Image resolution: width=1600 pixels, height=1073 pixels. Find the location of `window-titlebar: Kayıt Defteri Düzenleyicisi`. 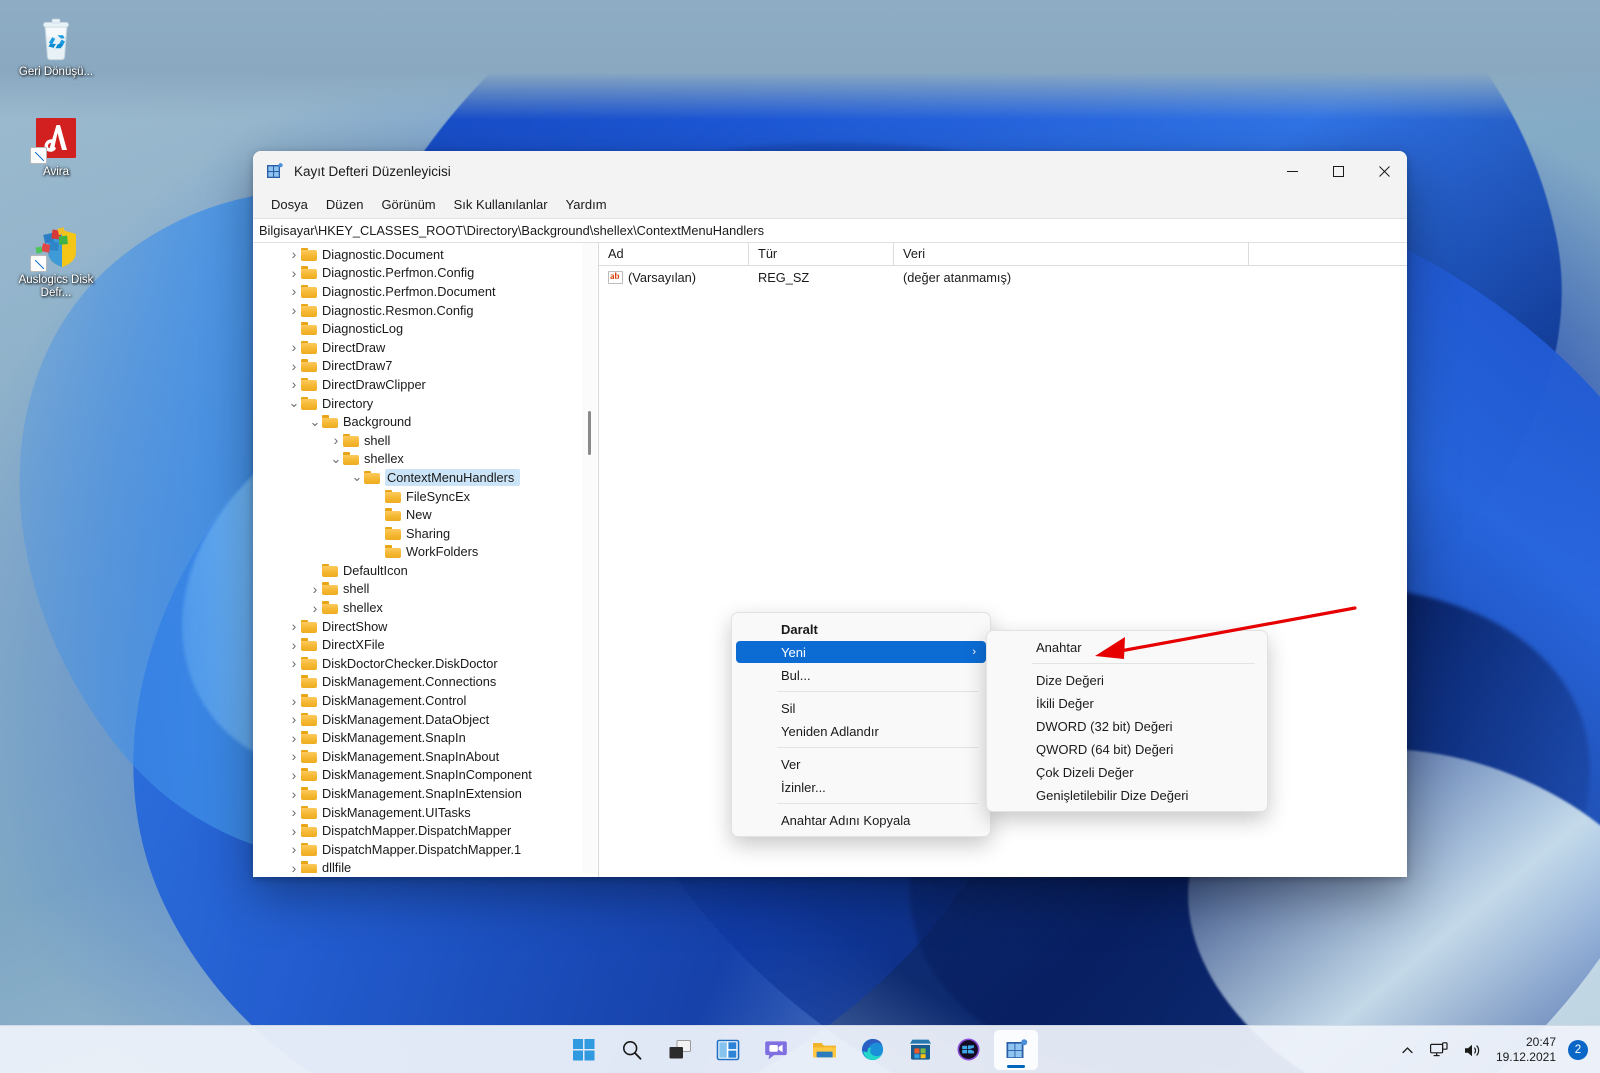

window-titlebar: Kayıt Defteri Düzenleyicisi is located at coordinates (830, 171).